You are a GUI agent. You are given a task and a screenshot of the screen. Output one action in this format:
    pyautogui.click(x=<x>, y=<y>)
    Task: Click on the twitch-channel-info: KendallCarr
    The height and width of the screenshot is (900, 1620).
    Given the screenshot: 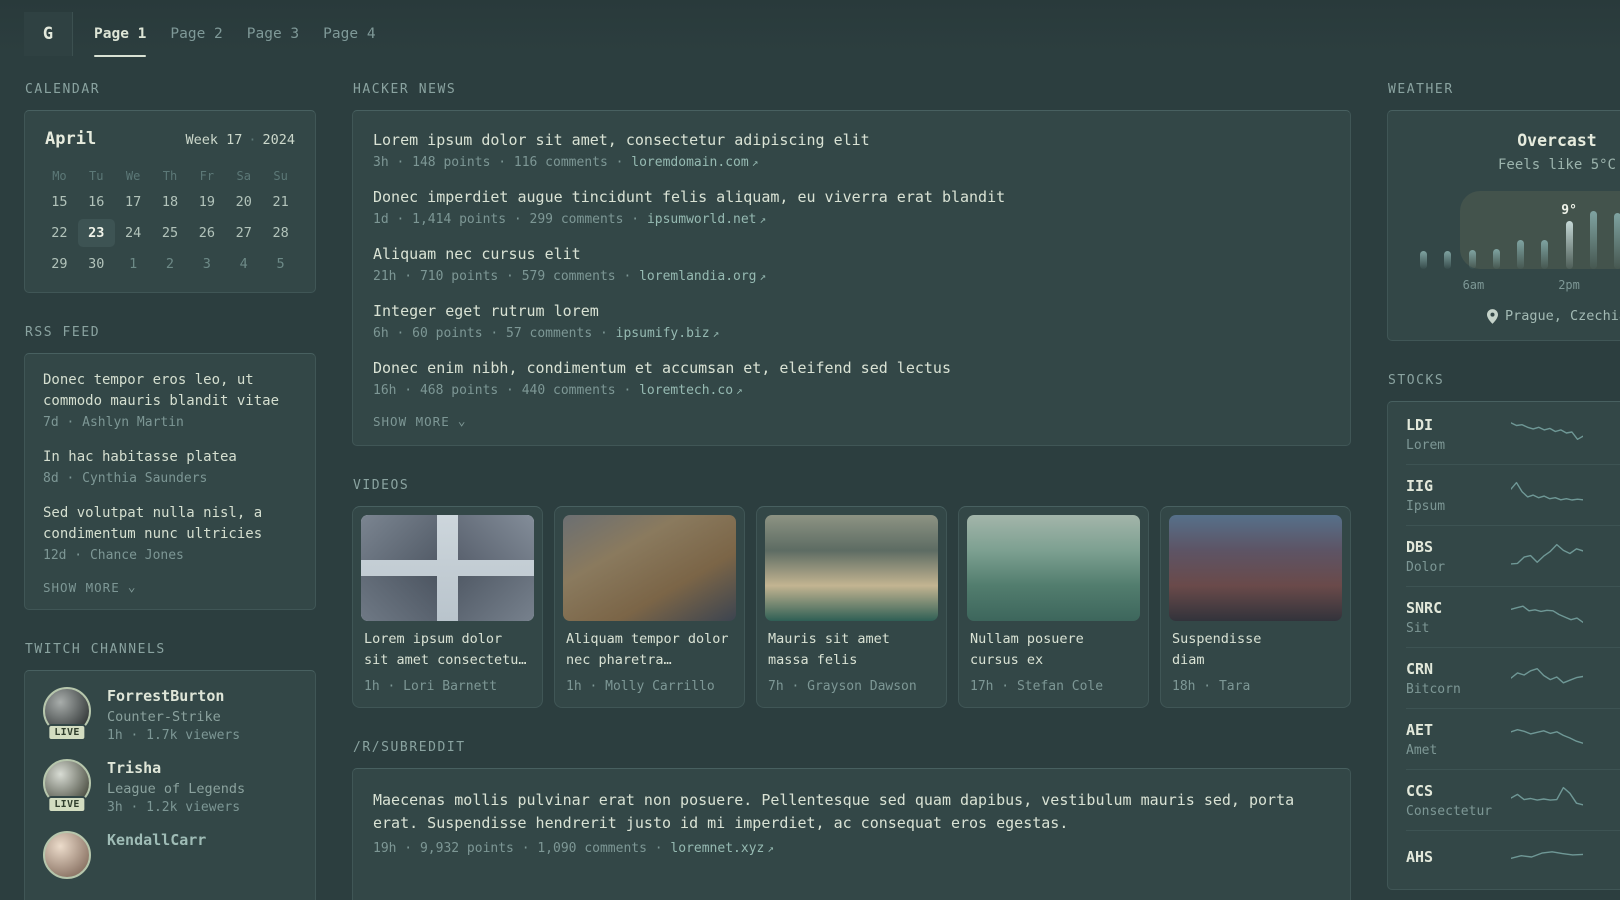 What is the action you would take?
    pyautogui.click(x=156, y=842)
    